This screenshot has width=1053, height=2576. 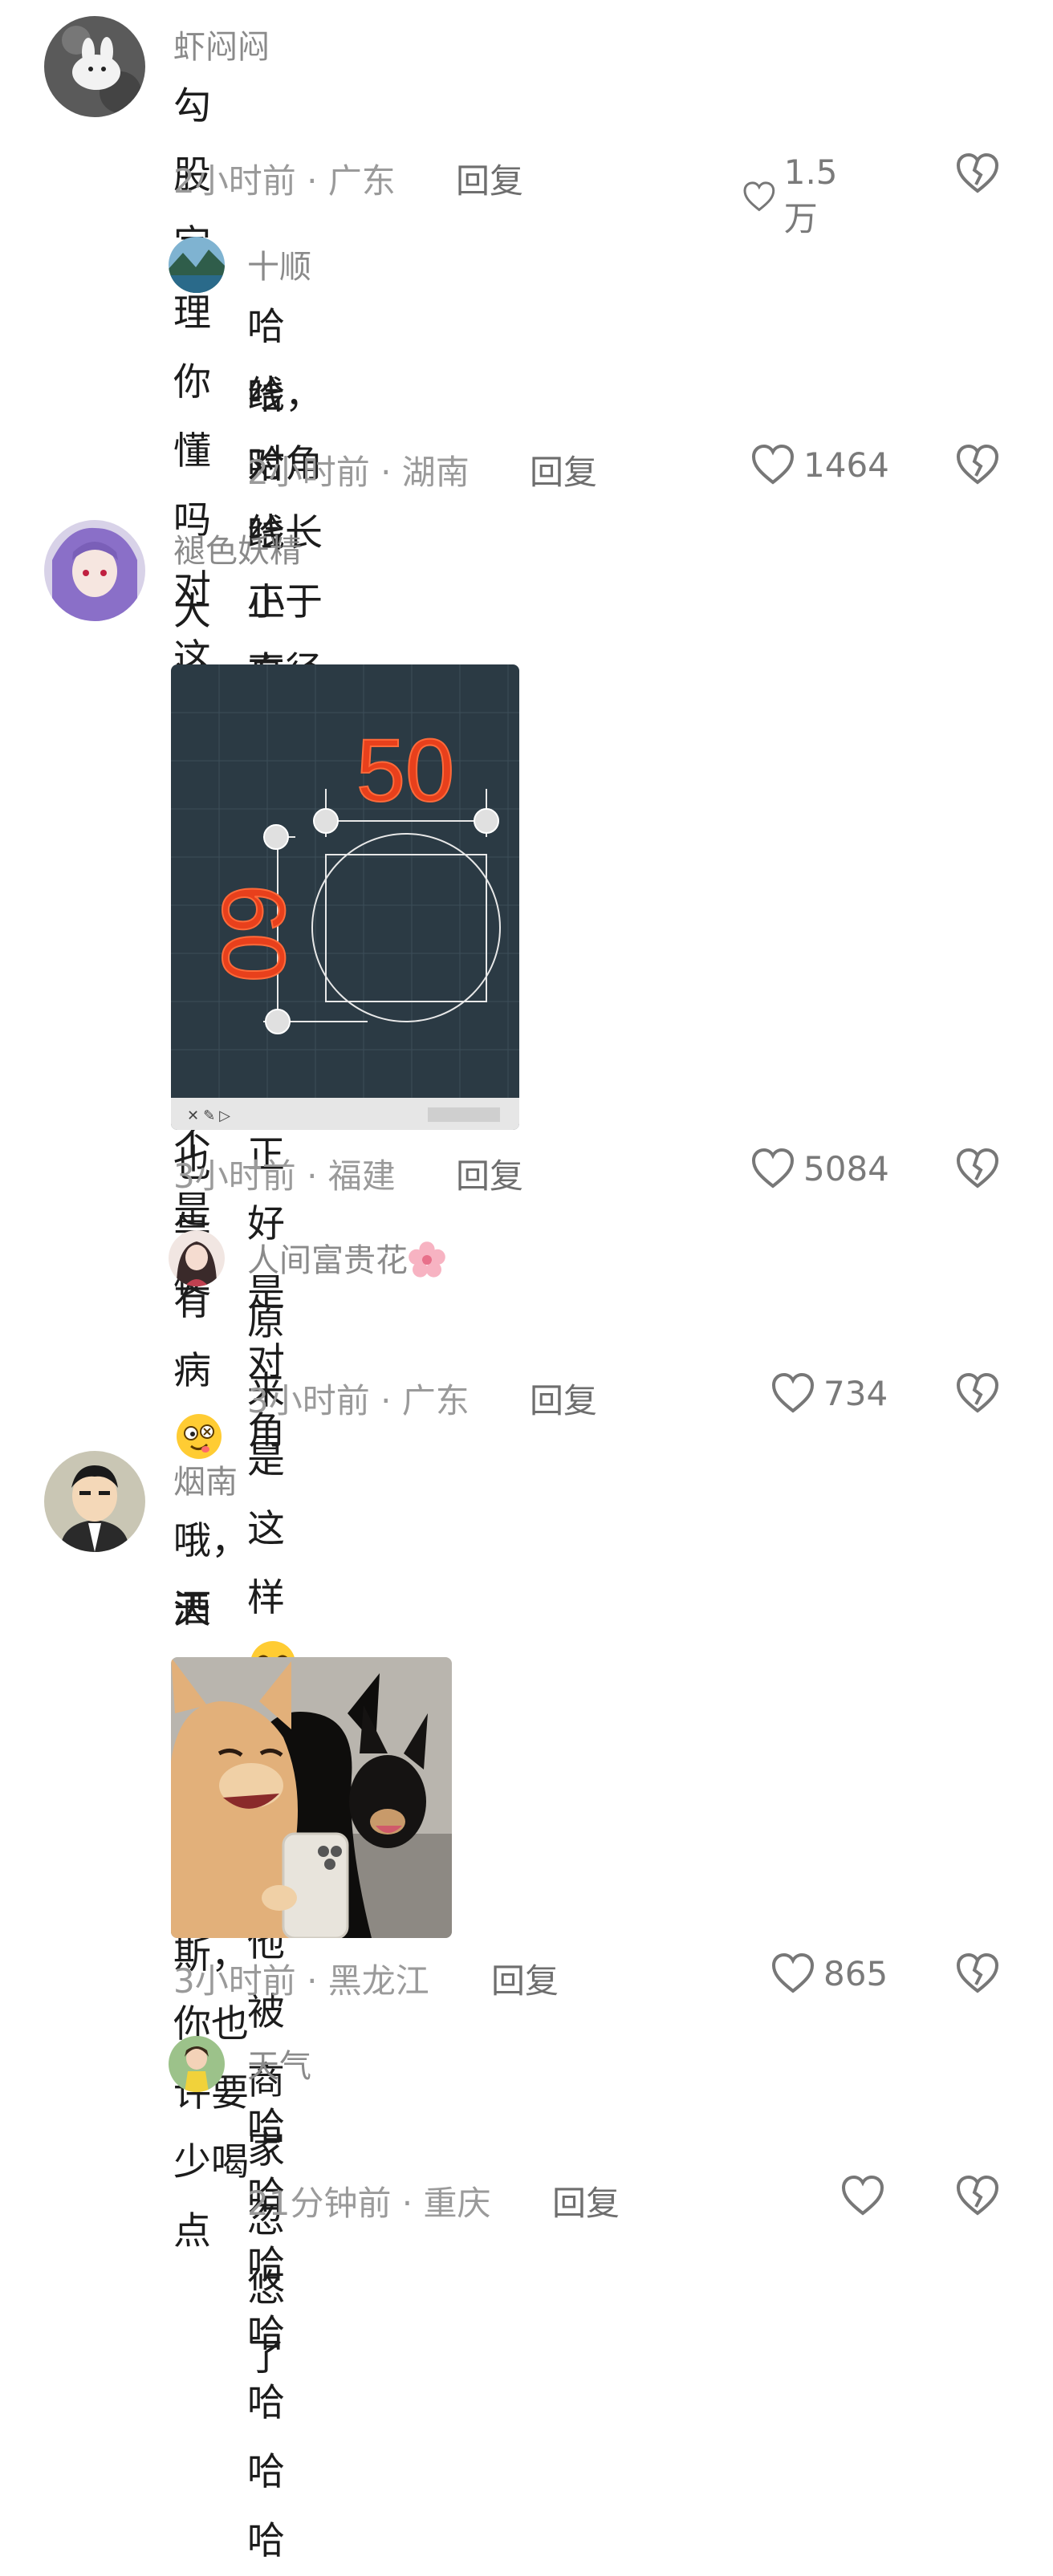 What do you see at coordinates (327, 1260) in the screenshot?
I see `username: 人间富贵花` at bounding box center [327, 1260].